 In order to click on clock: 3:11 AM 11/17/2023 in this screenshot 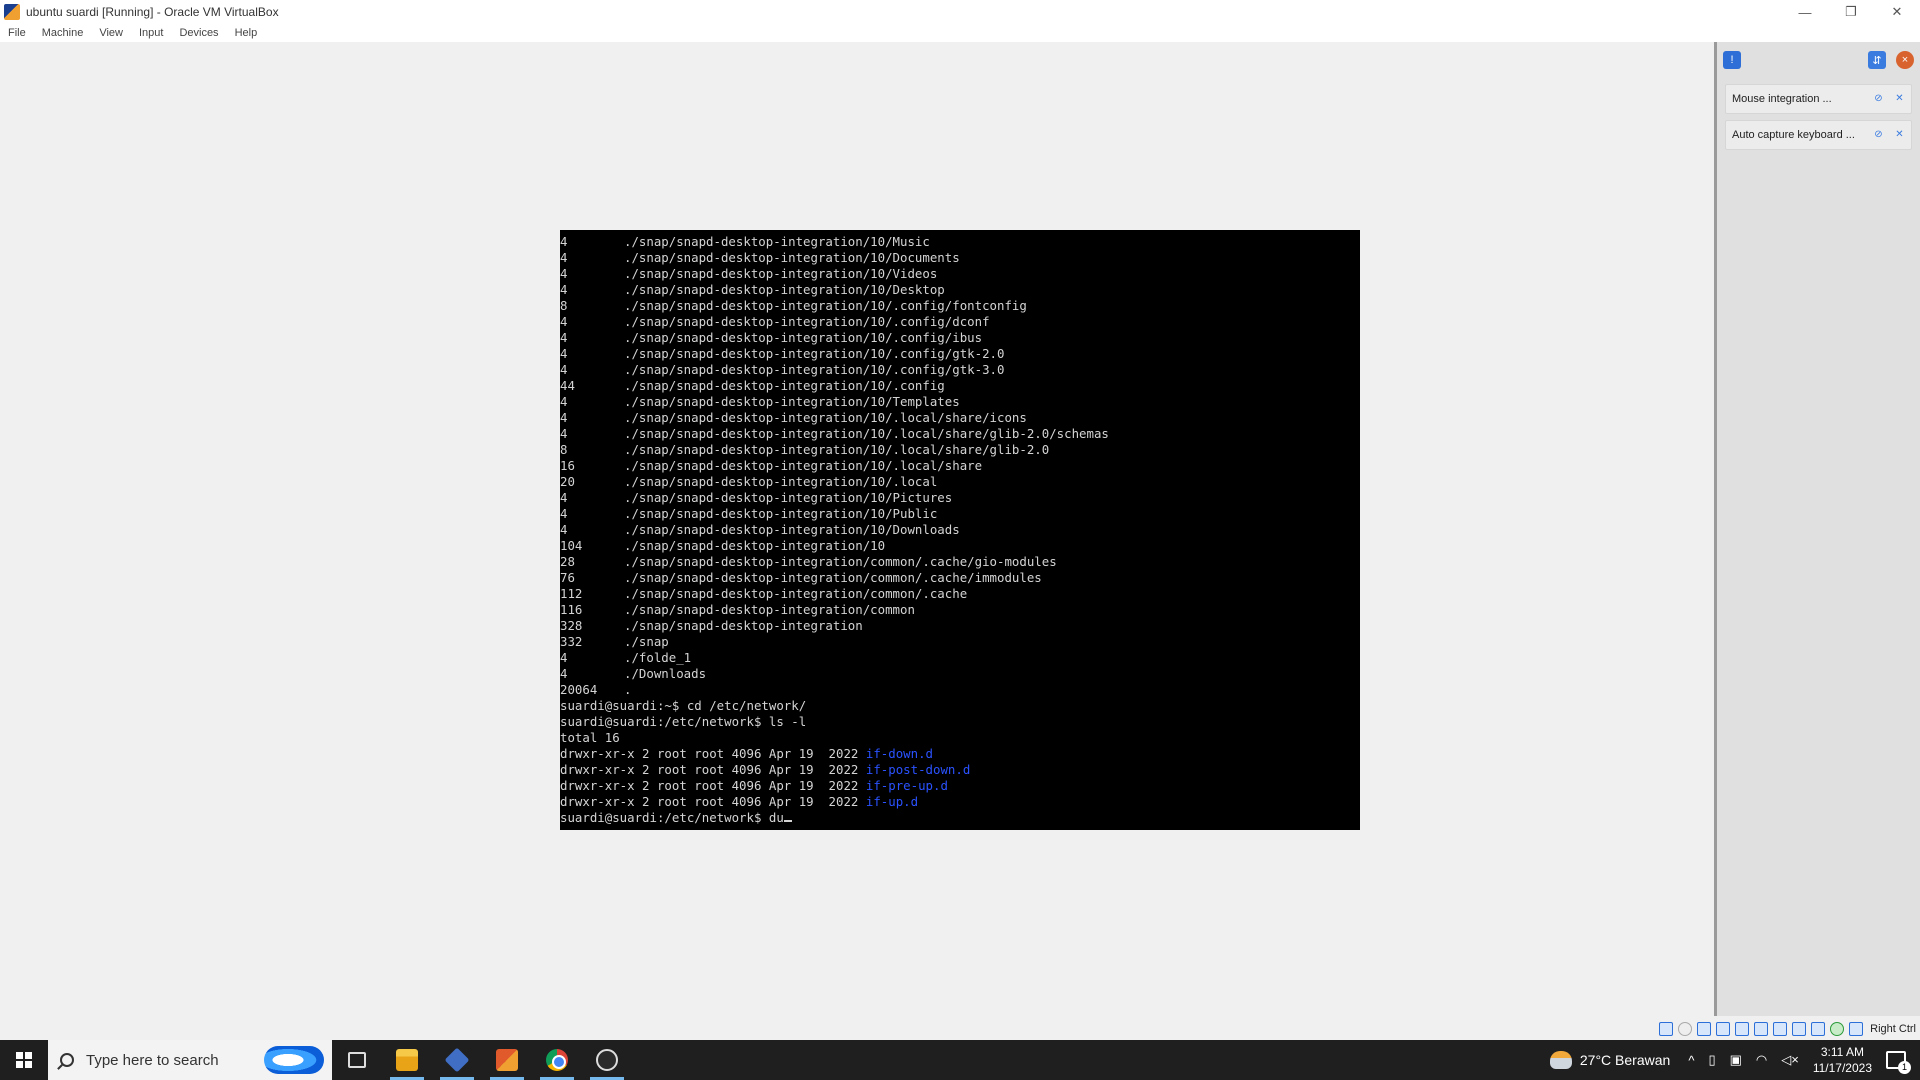, I will do `click(1842, 1060)`.